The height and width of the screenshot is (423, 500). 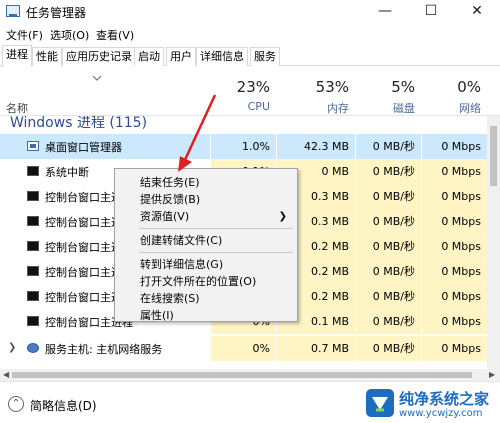 I want to click on process-icon, so click(x=33, y=171).